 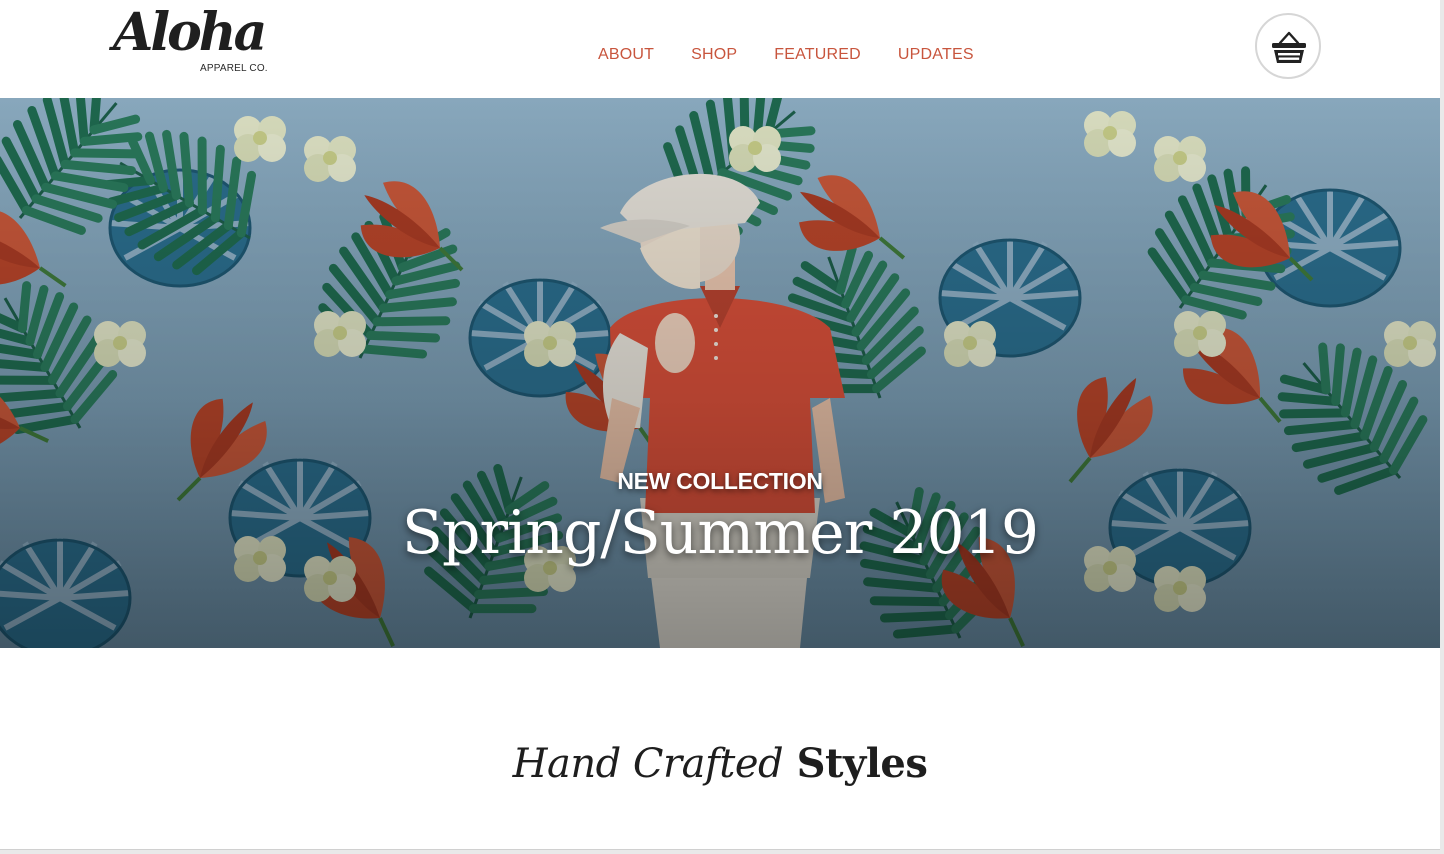 What do you see at coordinates (720, 849) in the screenshot?
I see `divider` at bounding box center [720, 849].